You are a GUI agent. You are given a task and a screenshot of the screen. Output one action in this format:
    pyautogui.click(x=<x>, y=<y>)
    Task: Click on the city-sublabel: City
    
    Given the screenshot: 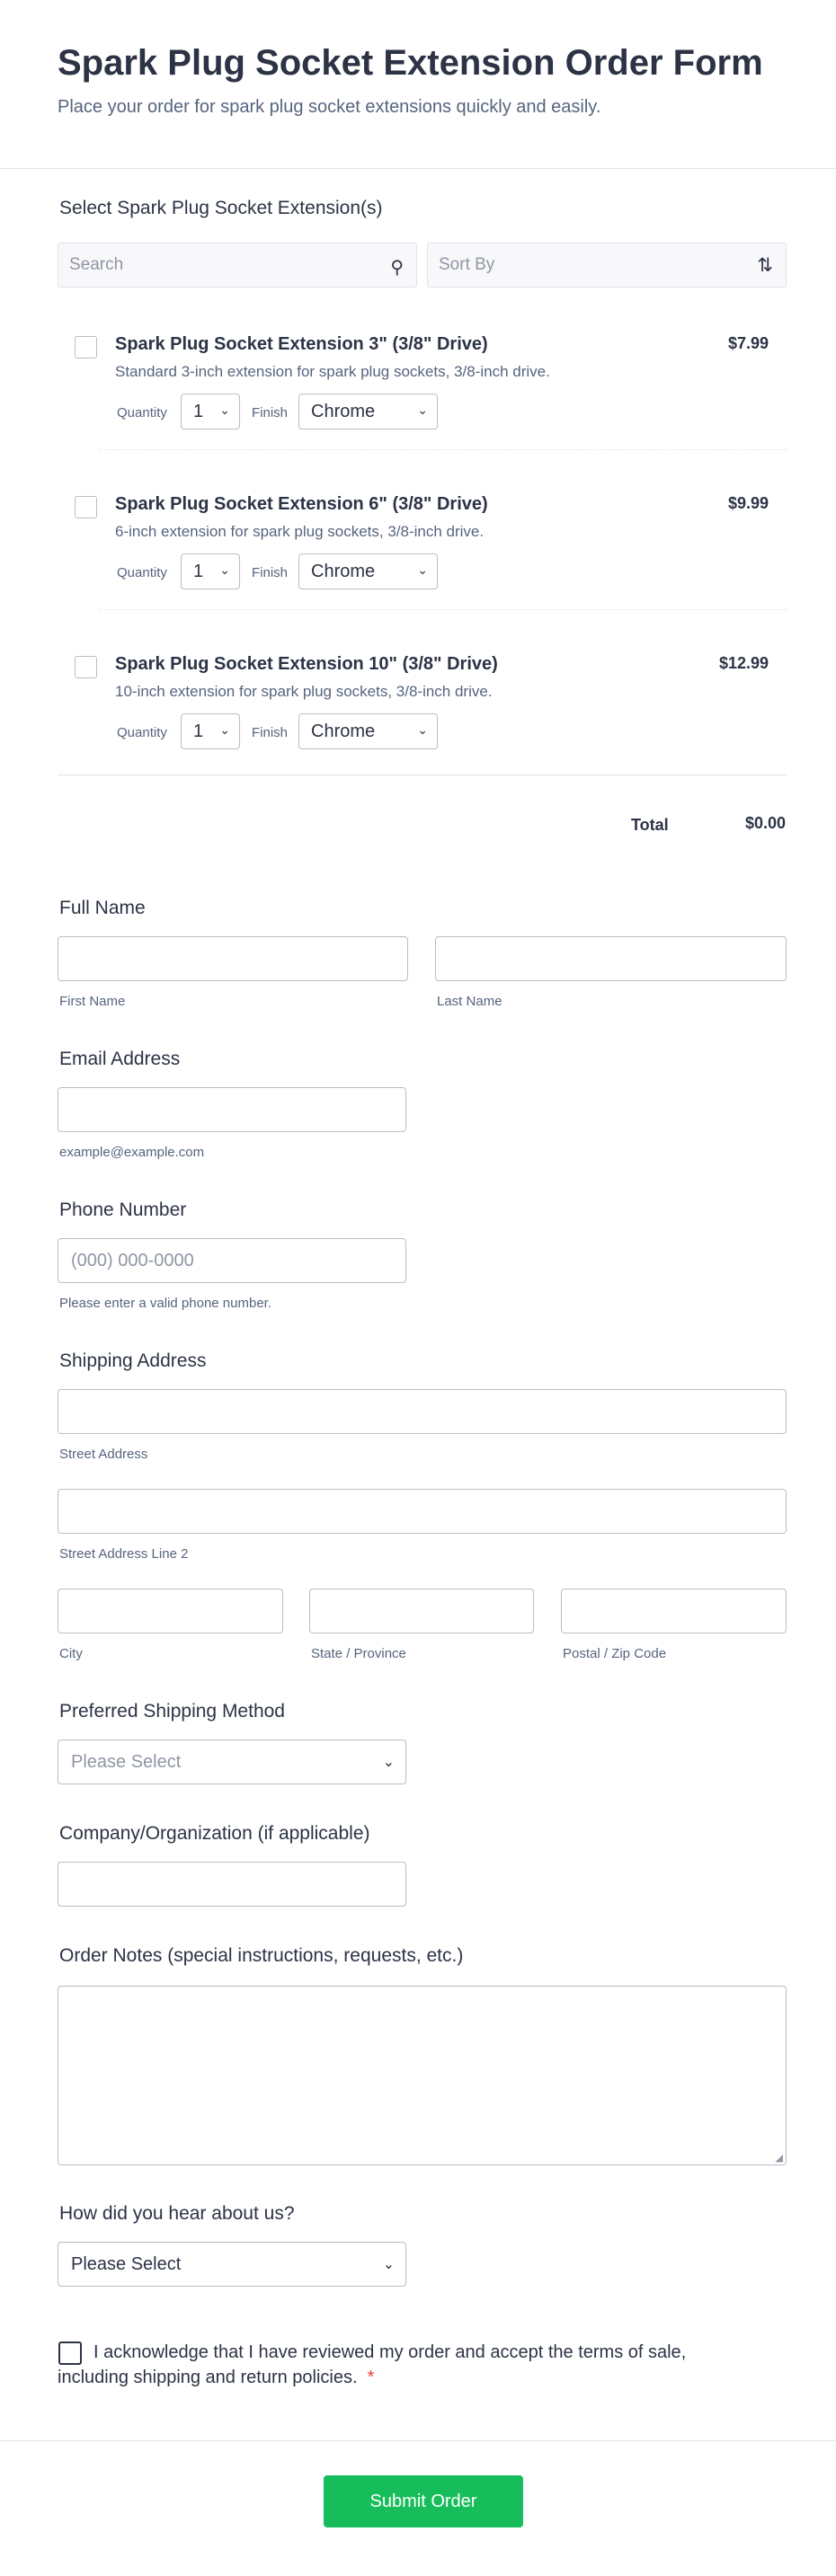 What is the action you would take?
    pyautogui.click(x=71, y=1654)
    